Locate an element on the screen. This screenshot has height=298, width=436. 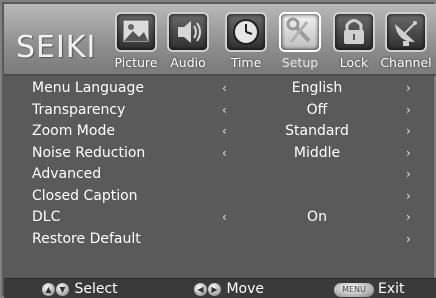
footer-hint-bar: ▲ ▼ Select ◀ ▶ Move MENU Exit is located at coordinates (220, 288).